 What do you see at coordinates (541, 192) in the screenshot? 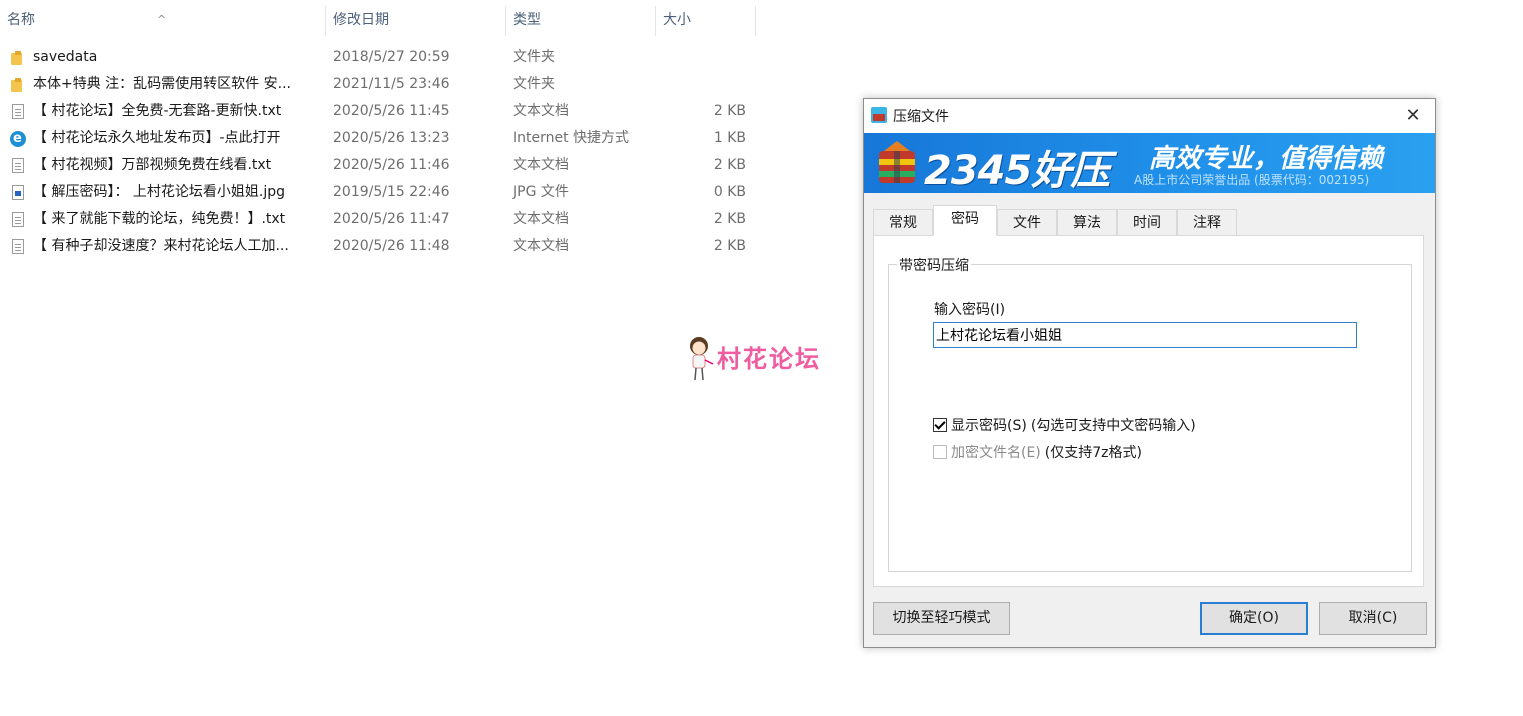
I see `file-type: JPG 文件` at bounding box center [541, 192].